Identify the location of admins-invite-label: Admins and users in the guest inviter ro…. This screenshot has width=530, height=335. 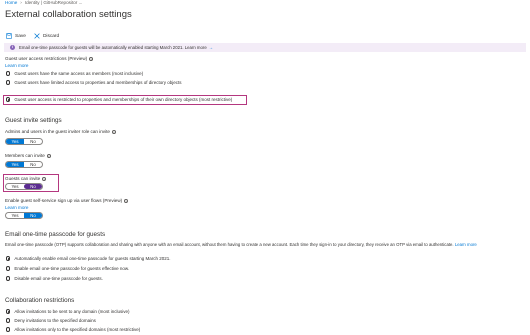
(60, 132).